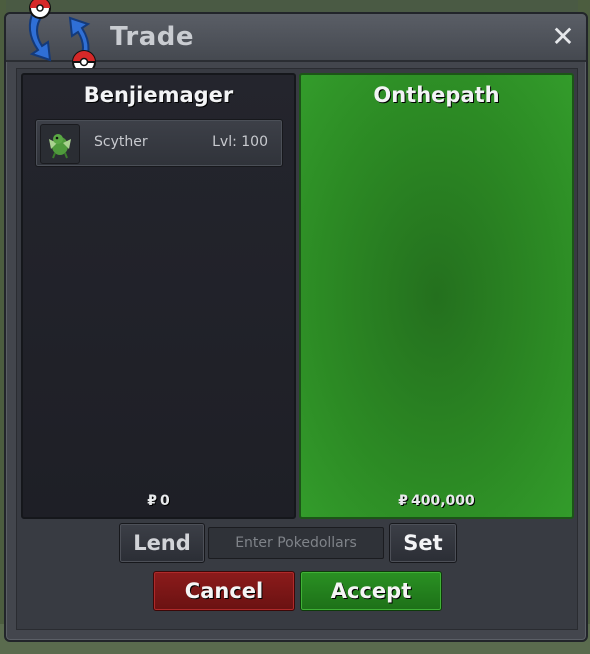 The width and height of the screenshot is (590, 654). Describe the element at coordinates (152, 37) in the screenshot. I see `window-title: Trade` at that location.